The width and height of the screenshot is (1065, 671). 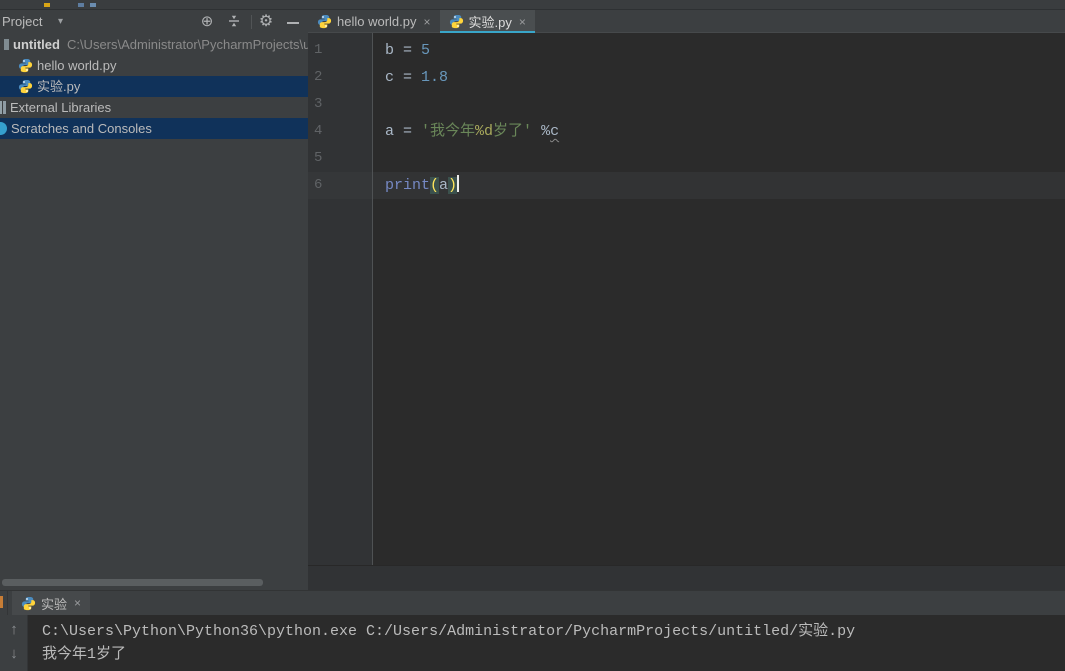 What do you see at coordinates (7, 603) in the screenshot?
I see `divider` at bounding box center [7, 603].